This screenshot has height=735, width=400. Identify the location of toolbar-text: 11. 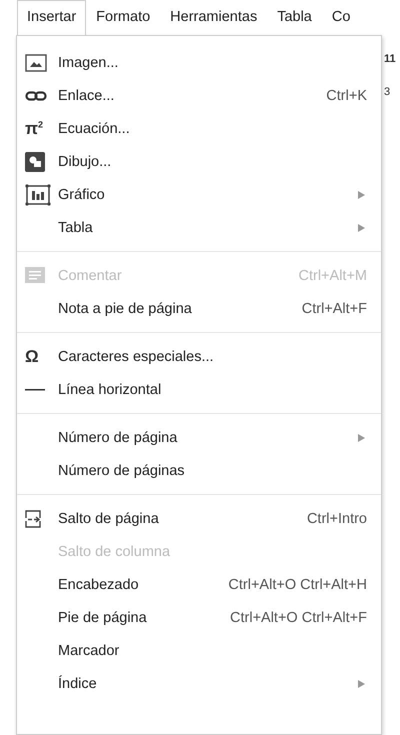
(390, 59).